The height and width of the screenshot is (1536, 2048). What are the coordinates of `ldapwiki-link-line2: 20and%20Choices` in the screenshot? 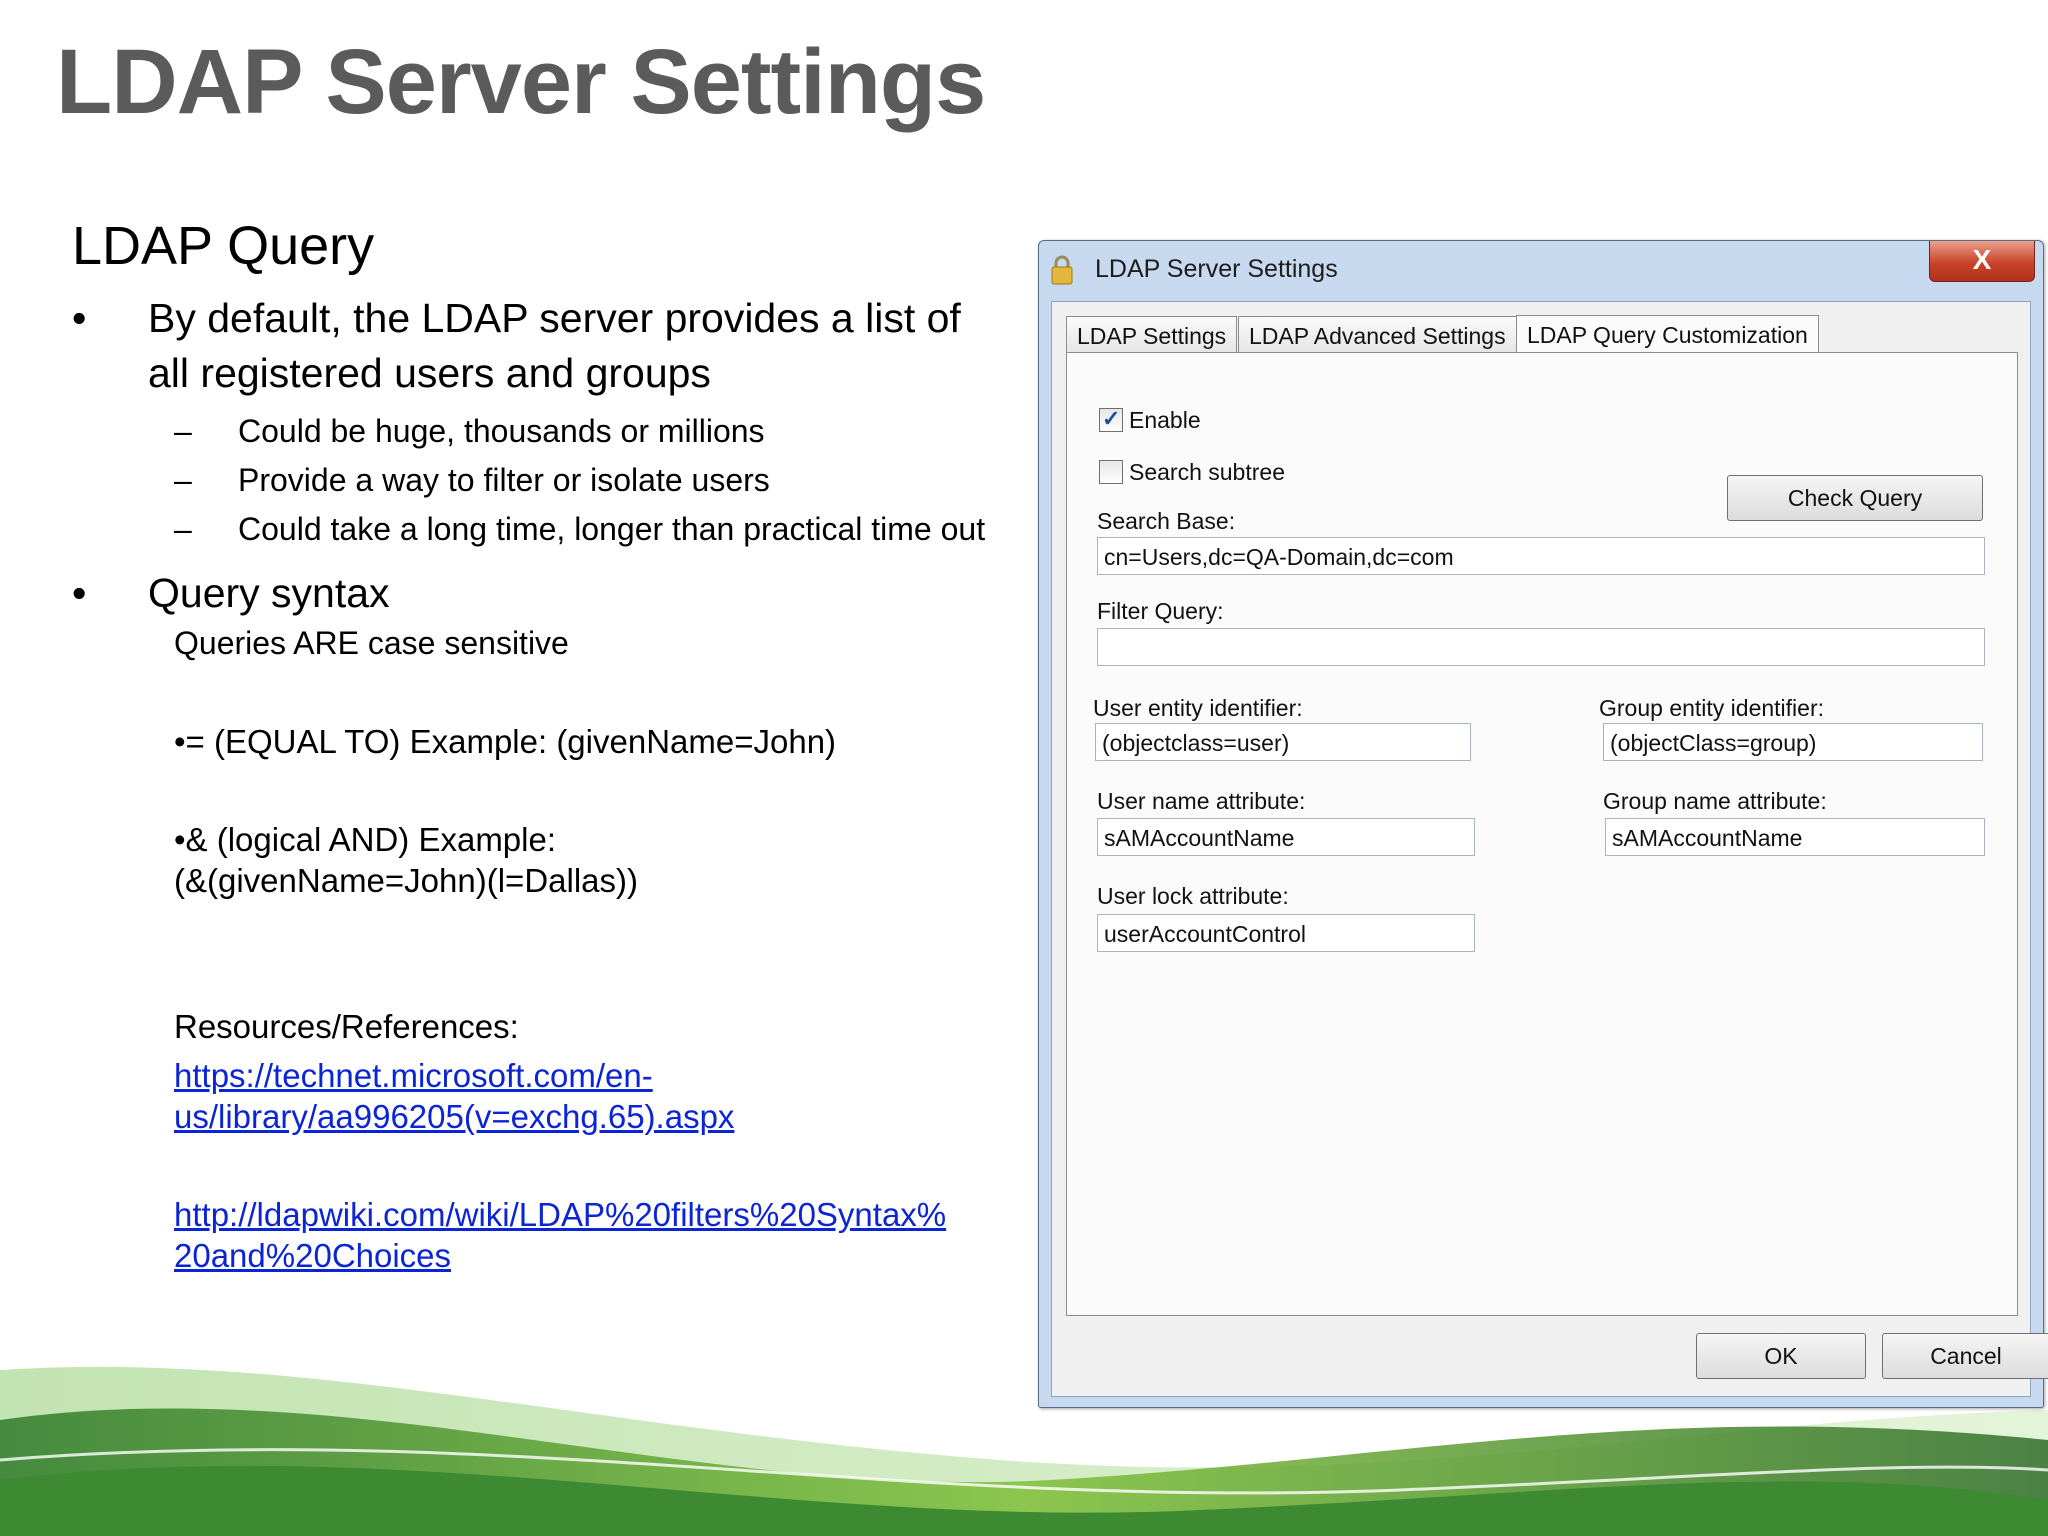 It's located at (313, 1255).